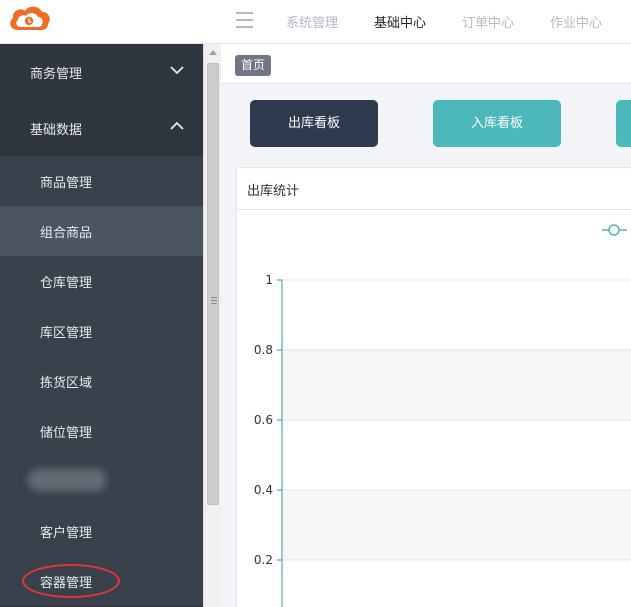 The height and width of the screenshot is (607, 631). What do you see at coordinates (497, 123) in the screenshot?
I see `inbound-board-button: 入库看板` at bounding box center [497, 123].